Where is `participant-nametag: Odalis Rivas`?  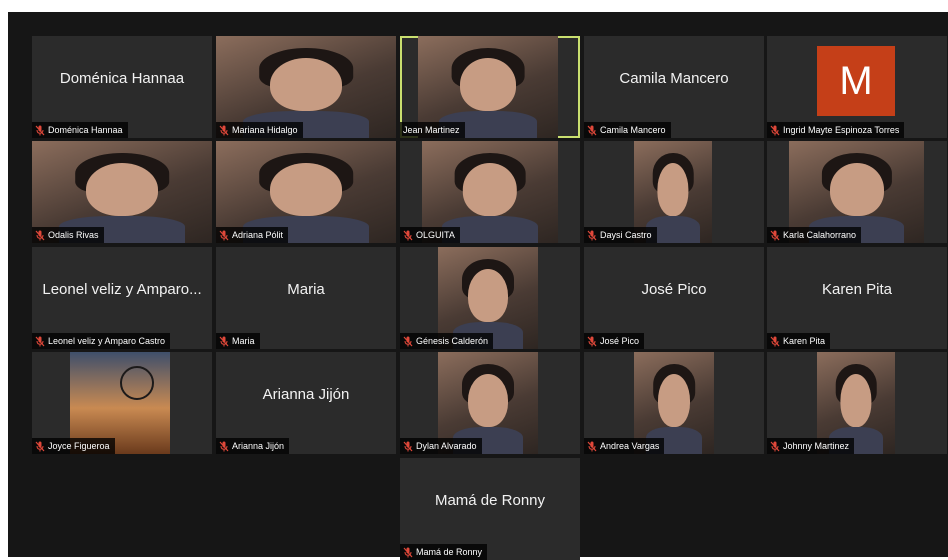
participant-nametag: Odalis Rivas is located at coordinates (68, 235).